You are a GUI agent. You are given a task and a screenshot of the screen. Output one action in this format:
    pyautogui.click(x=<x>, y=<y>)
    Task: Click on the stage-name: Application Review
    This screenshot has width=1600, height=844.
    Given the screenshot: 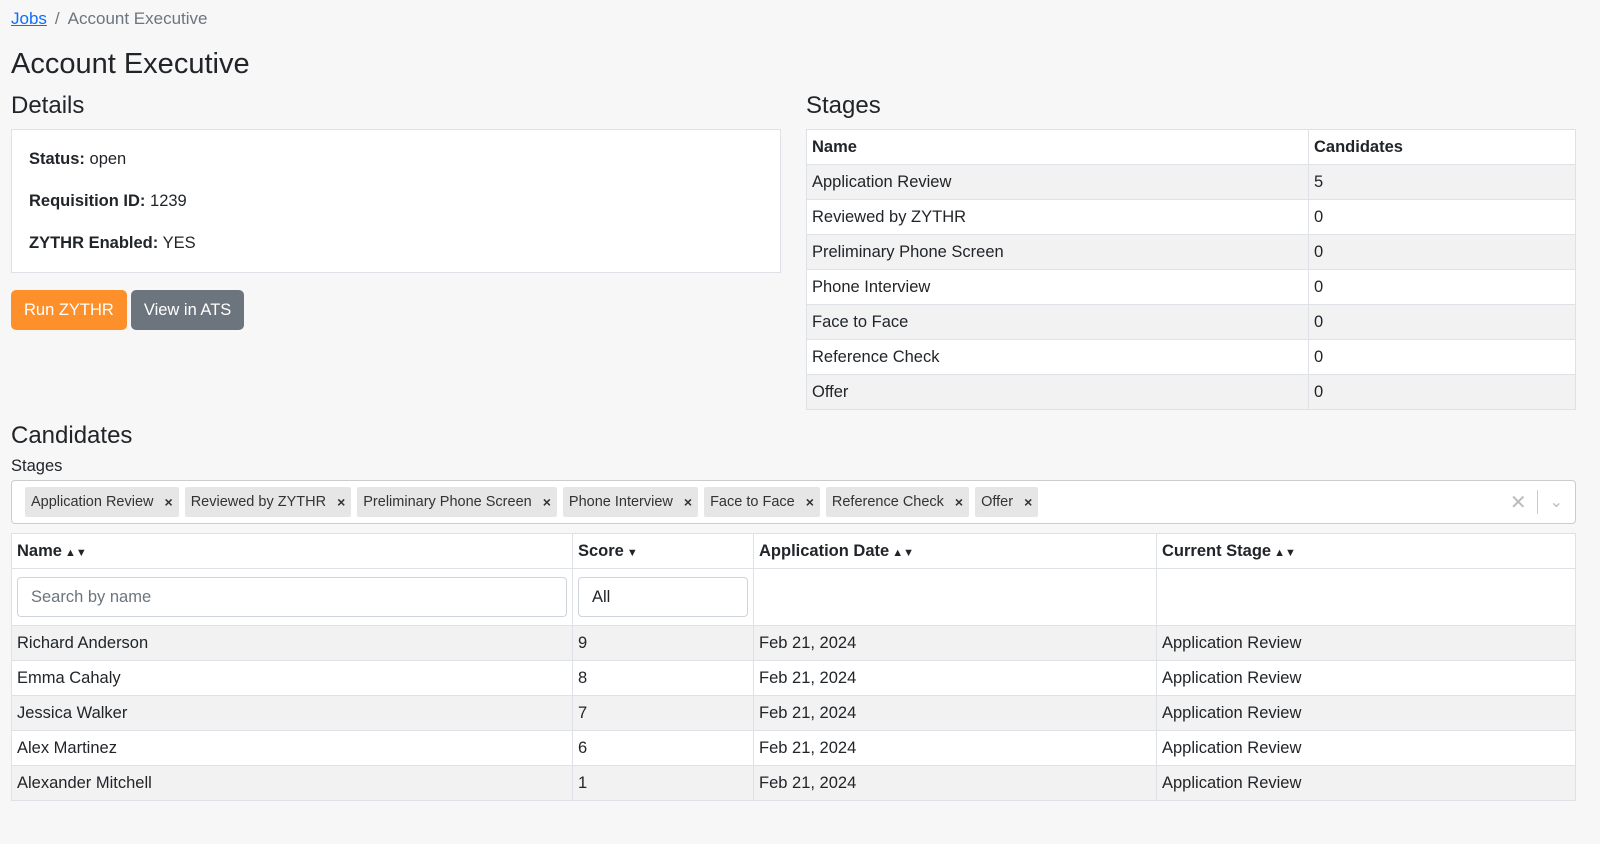 What is the action you would take?
    pyautogui.click(x=1057, y=182)
    